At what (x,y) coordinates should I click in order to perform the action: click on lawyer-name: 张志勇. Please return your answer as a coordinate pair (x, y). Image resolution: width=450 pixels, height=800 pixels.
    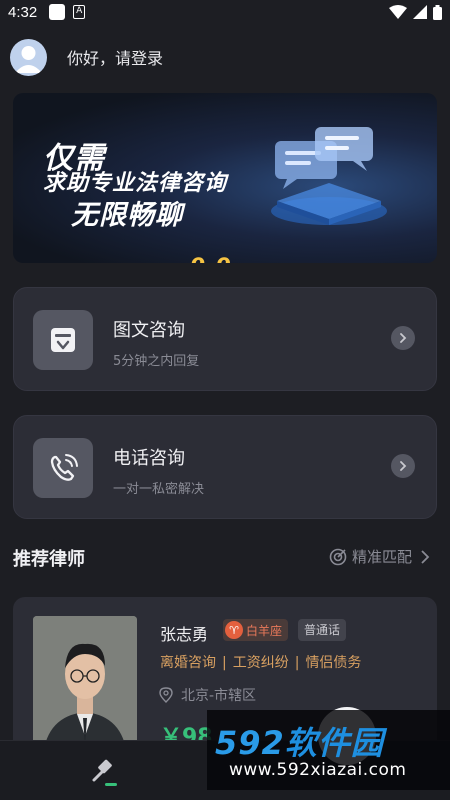
    Looking at the image, I should click on (184, 634).